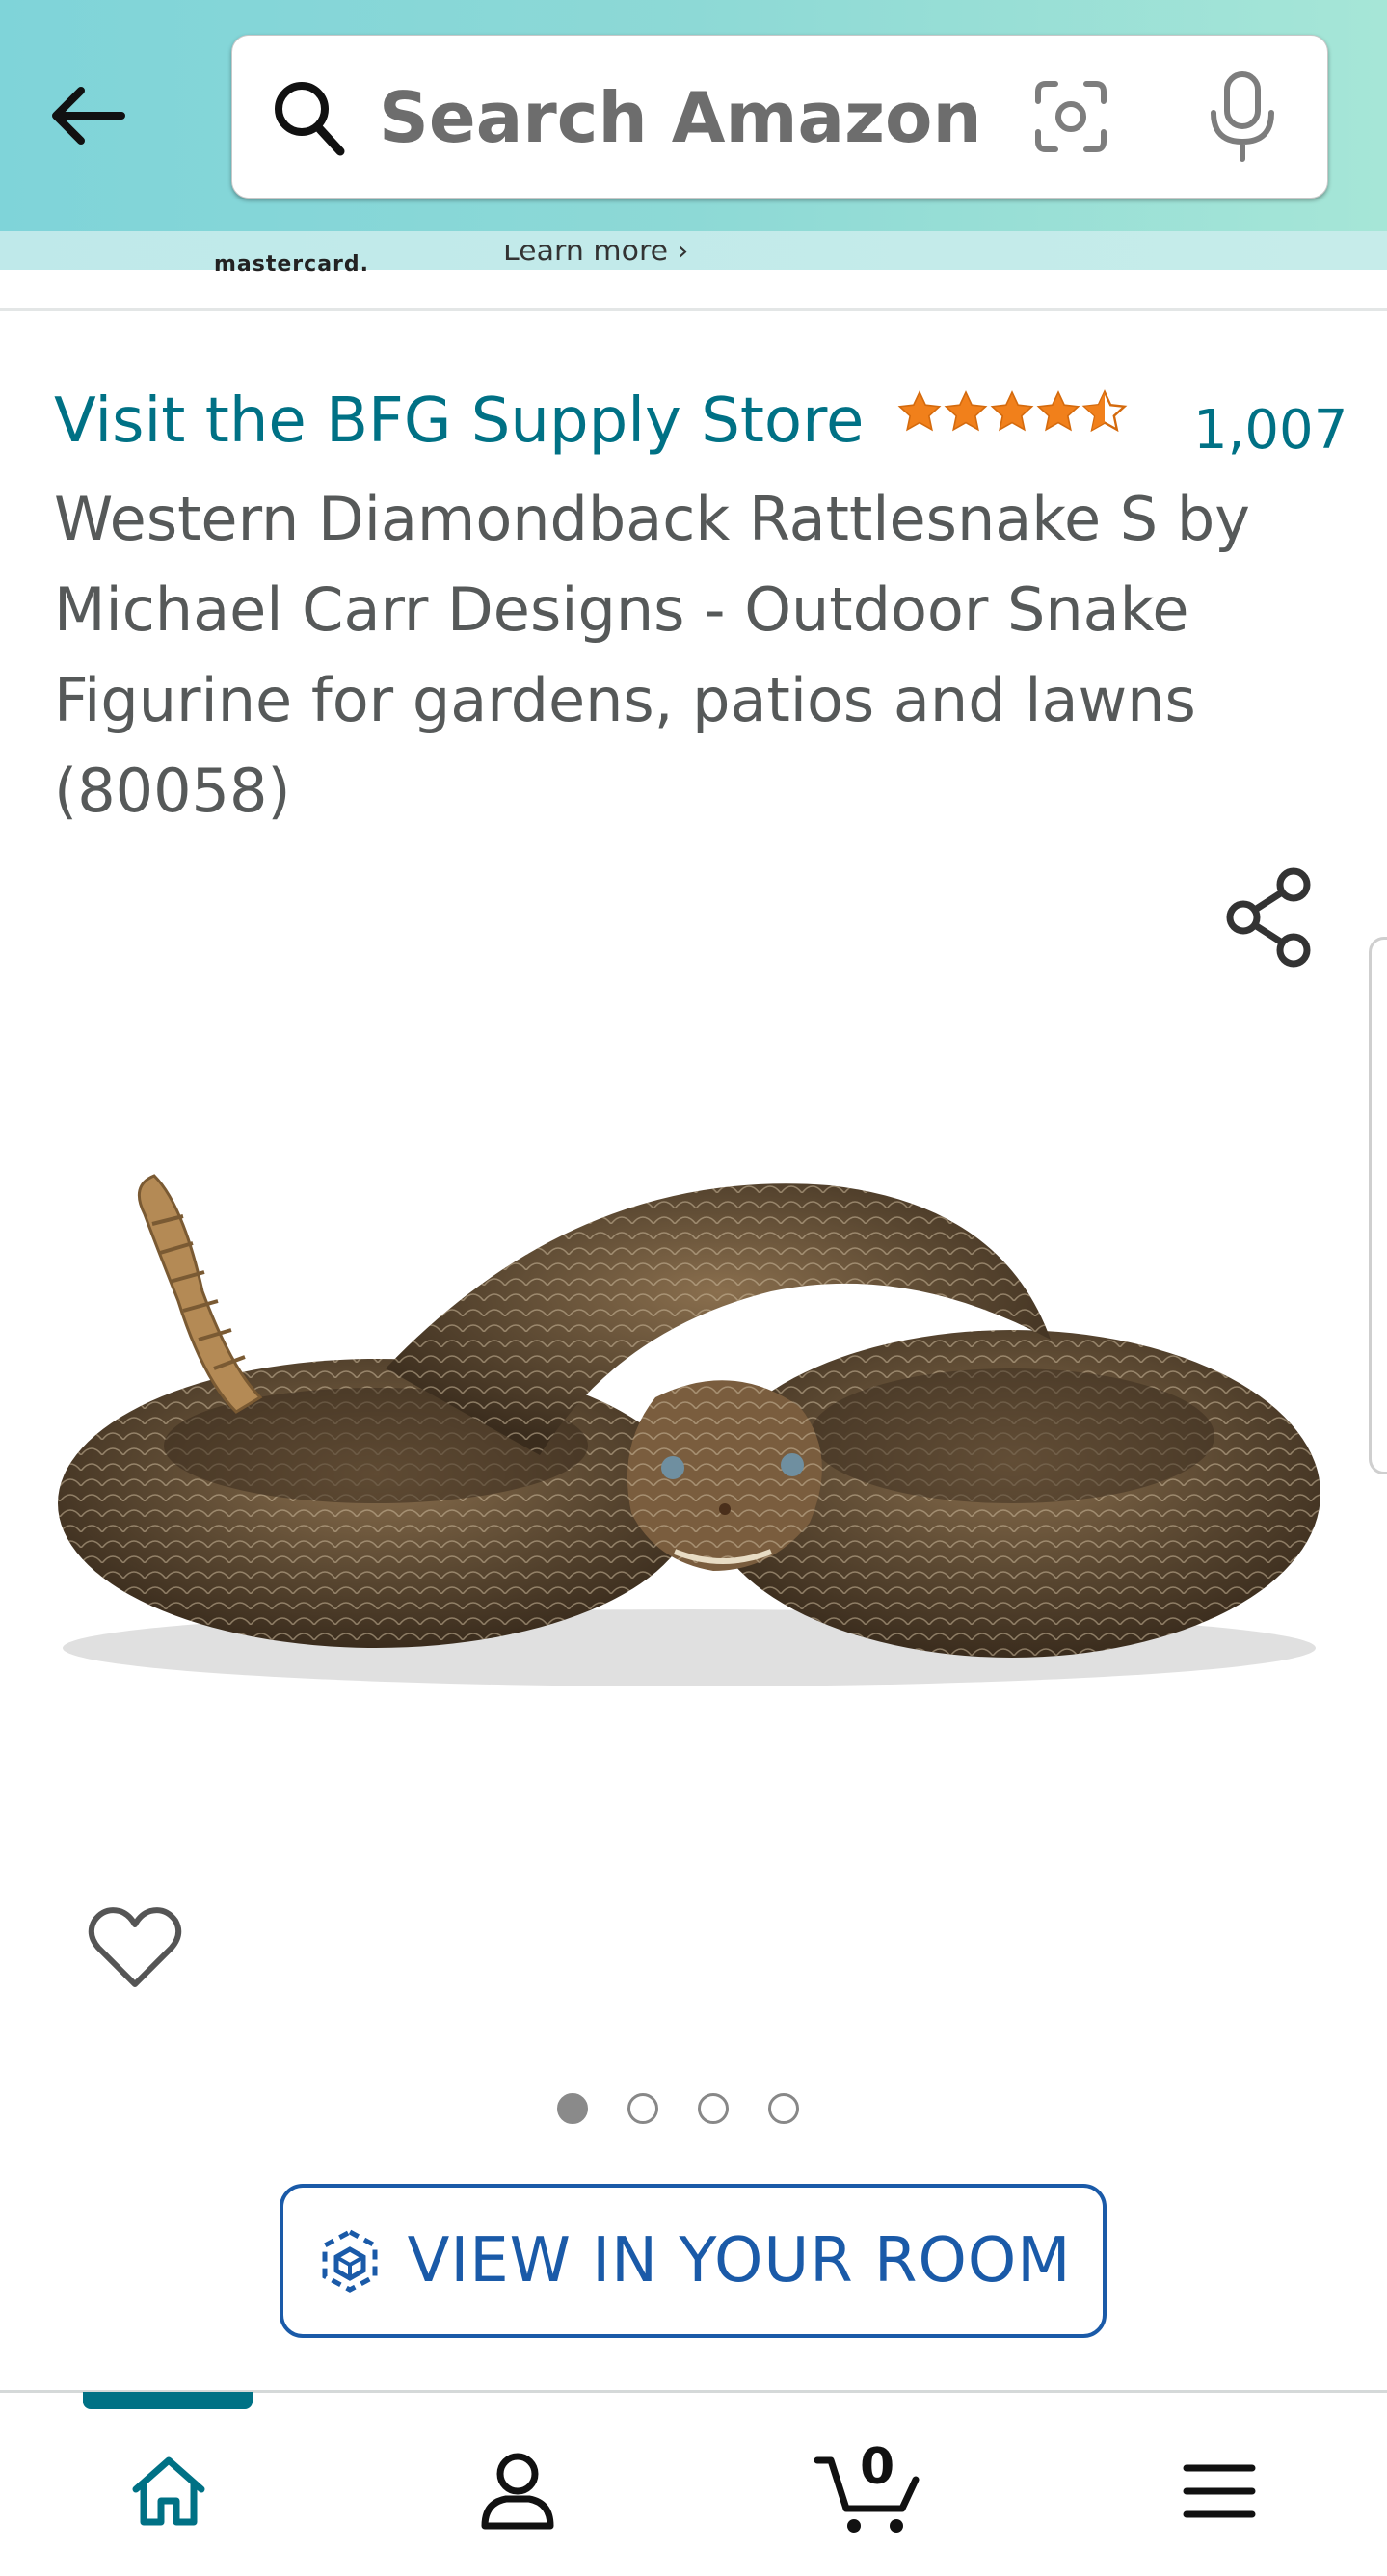 This screenshot has width=1387, height=2576. Describe the element at coordinates (1070, 116) in the screenshot. I see `camera-scan-icon` at that location.